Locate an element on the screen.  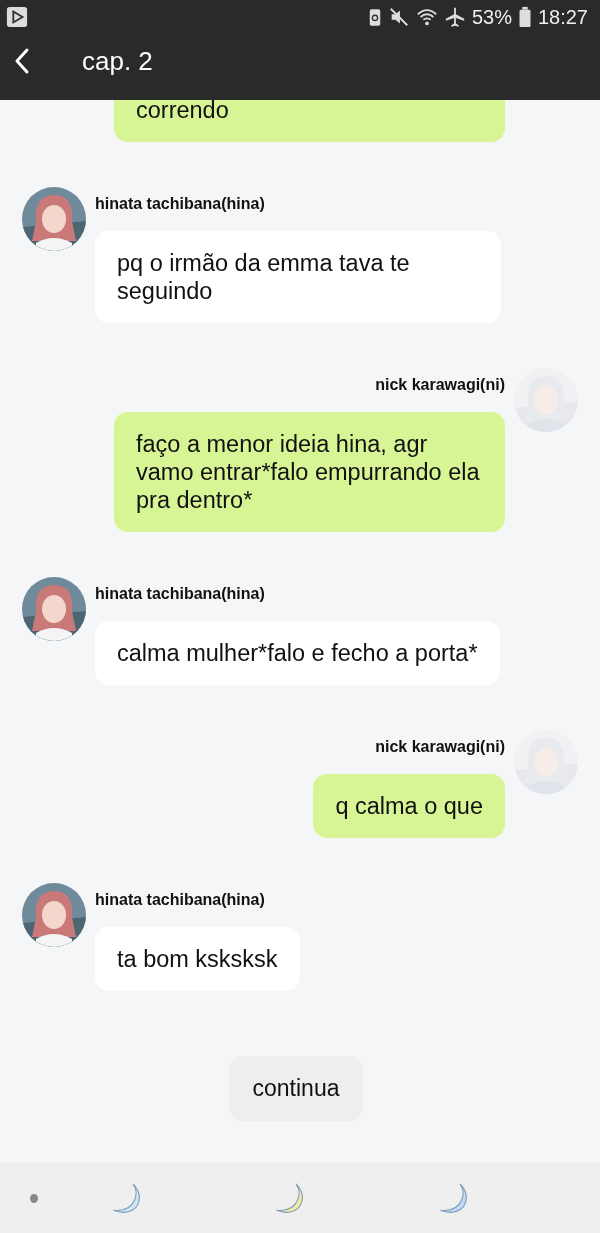
message-bubble: q calma o que is located at coordinates (409, 806).